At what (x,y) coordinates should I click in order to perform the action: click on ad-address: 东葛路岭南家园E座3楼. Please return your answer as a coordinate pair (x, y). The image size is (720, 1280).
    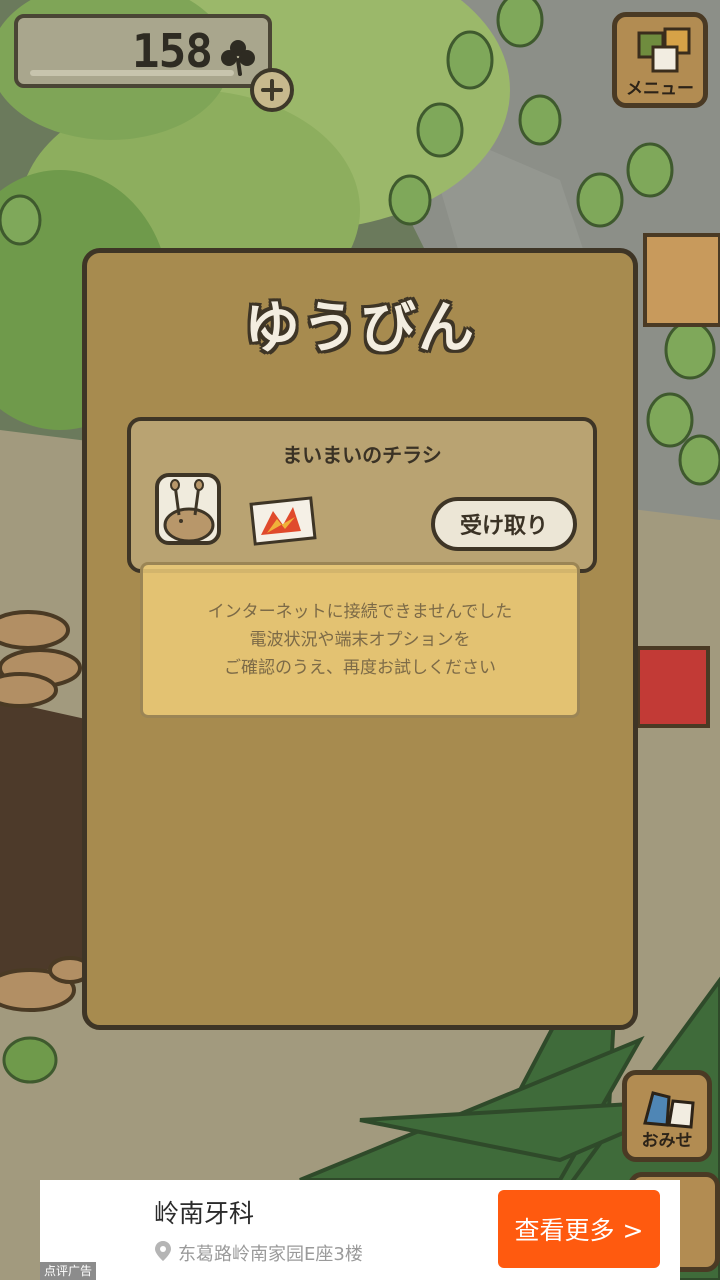
    Looking at the image, I should click on (270, 1254).